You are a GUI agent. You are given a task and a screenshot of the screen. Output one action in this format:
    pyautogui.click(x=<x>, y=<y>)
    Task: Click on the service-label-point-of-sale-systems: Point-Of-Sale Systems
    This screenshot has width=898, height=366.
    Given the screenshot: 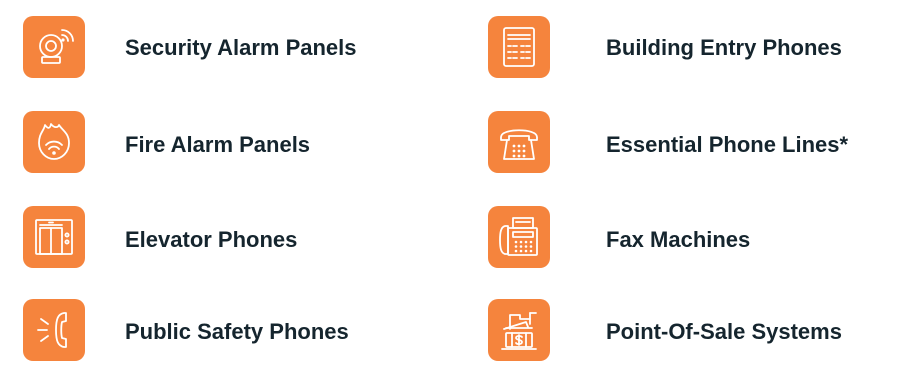 What is the action you would take?
    pyautogui.click(x=724, y=331)
    